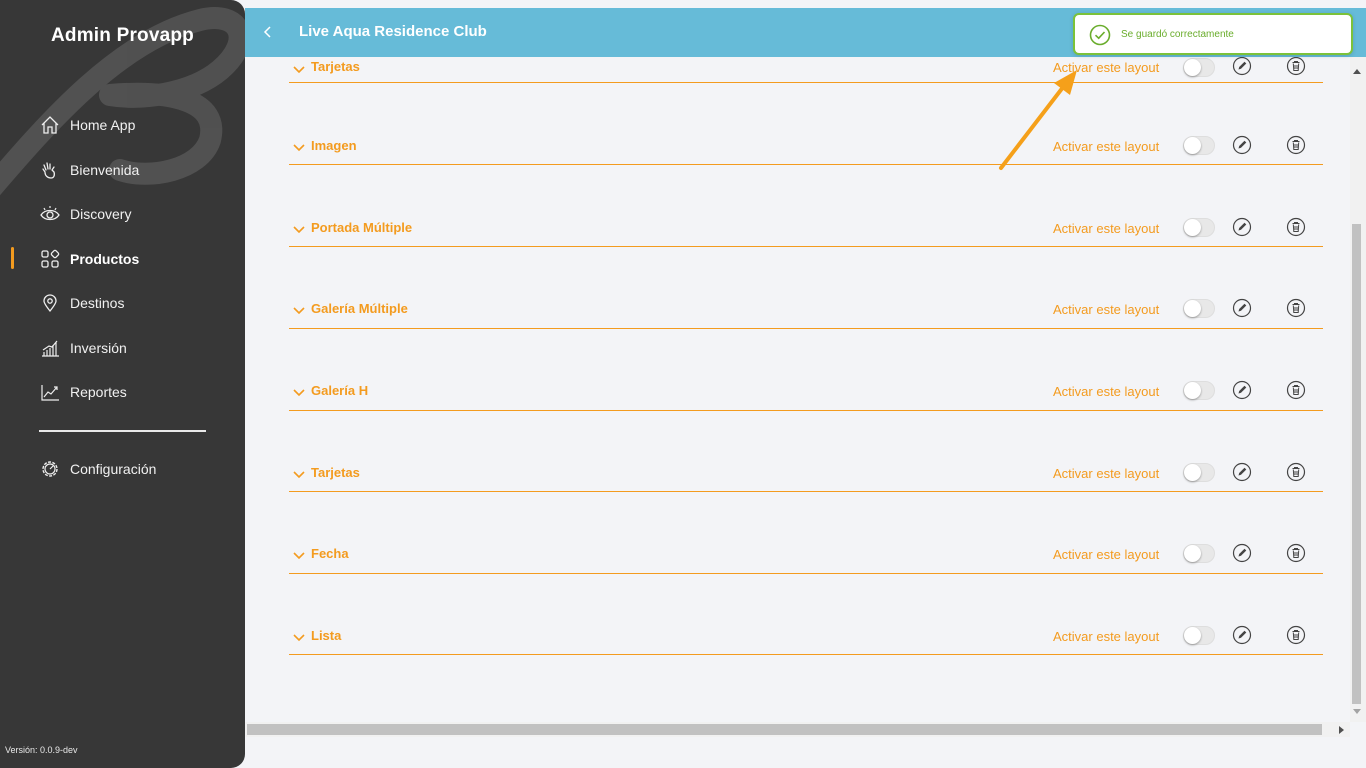 This screenshot has height=768, width=1366. What do you see at coordinates (1177, 34) in the screenshot?
I see `toast-message: Se guardó correctamente` at bounding box center [1177, 34].